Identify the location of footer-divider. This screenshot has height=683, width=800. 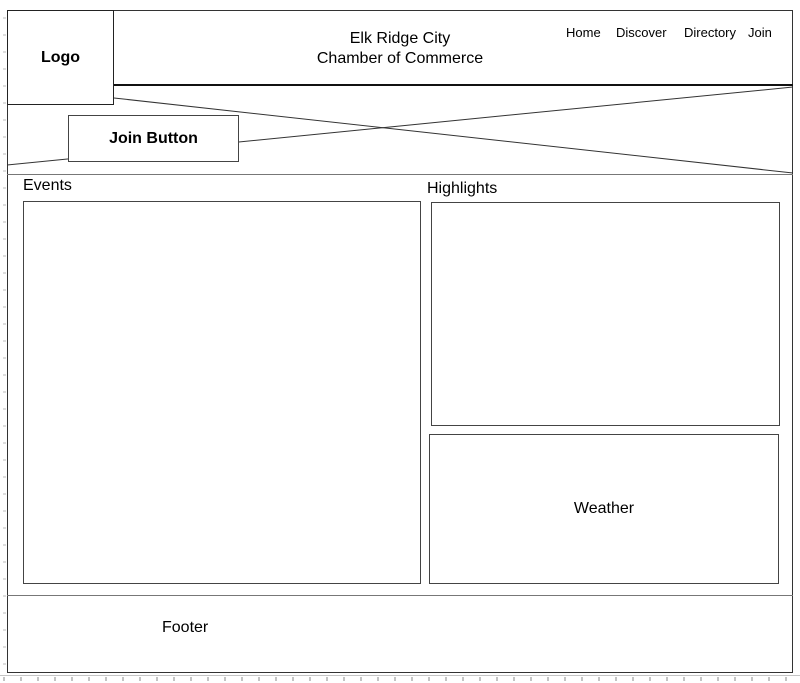
(400, 595).